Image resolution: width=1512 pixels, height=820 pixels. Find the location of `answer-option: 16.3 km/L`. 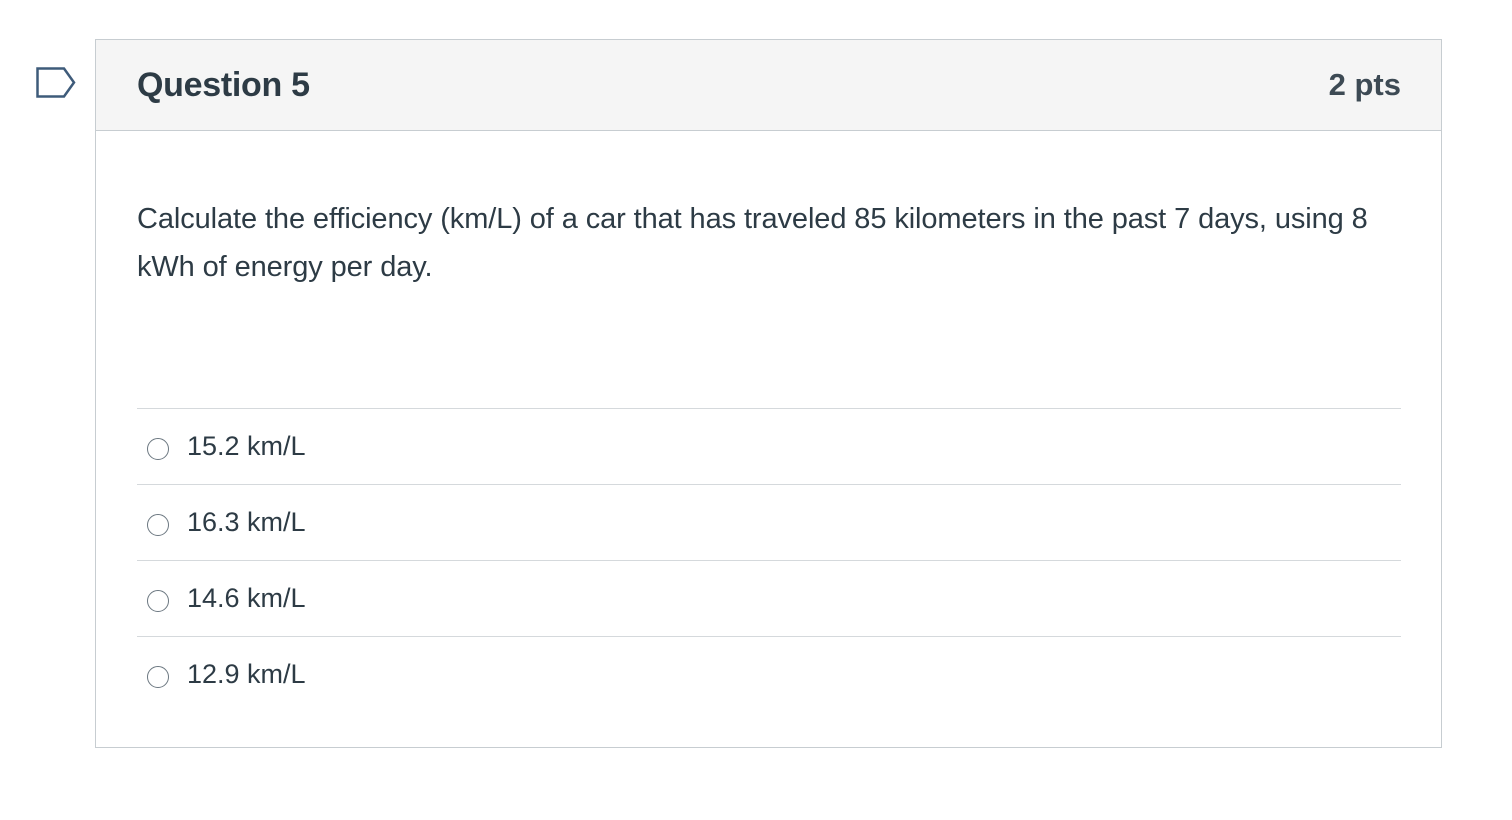

answer-option: 16.3 km/L is located at coordinates (769, 523).